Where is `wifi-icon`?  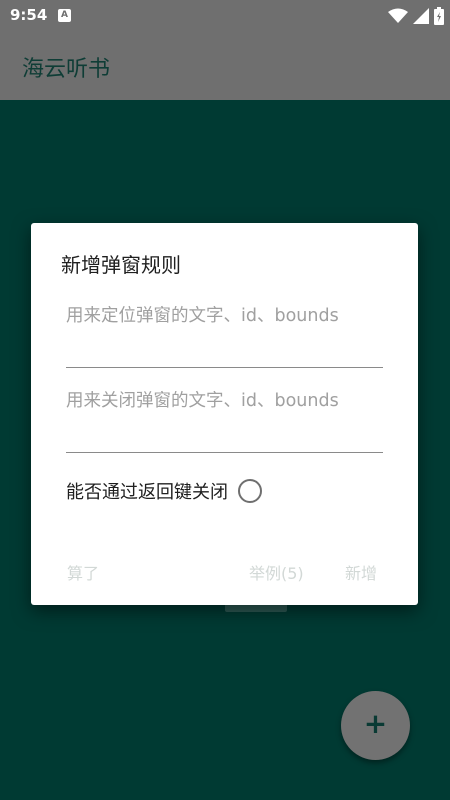
wifi-icon is located at coordinates (398, 15).